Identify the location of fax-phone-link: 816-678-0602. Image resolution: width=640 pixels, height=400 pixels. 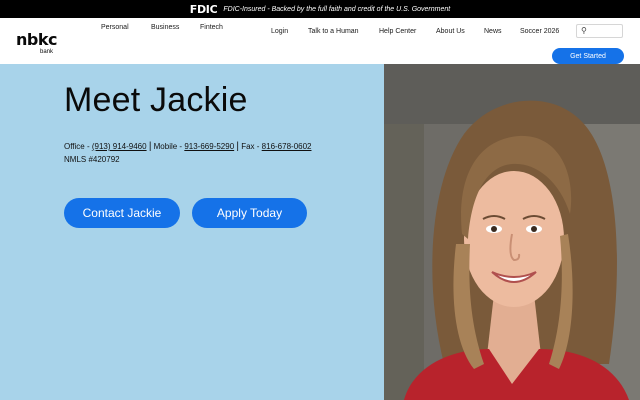
(287, 146).